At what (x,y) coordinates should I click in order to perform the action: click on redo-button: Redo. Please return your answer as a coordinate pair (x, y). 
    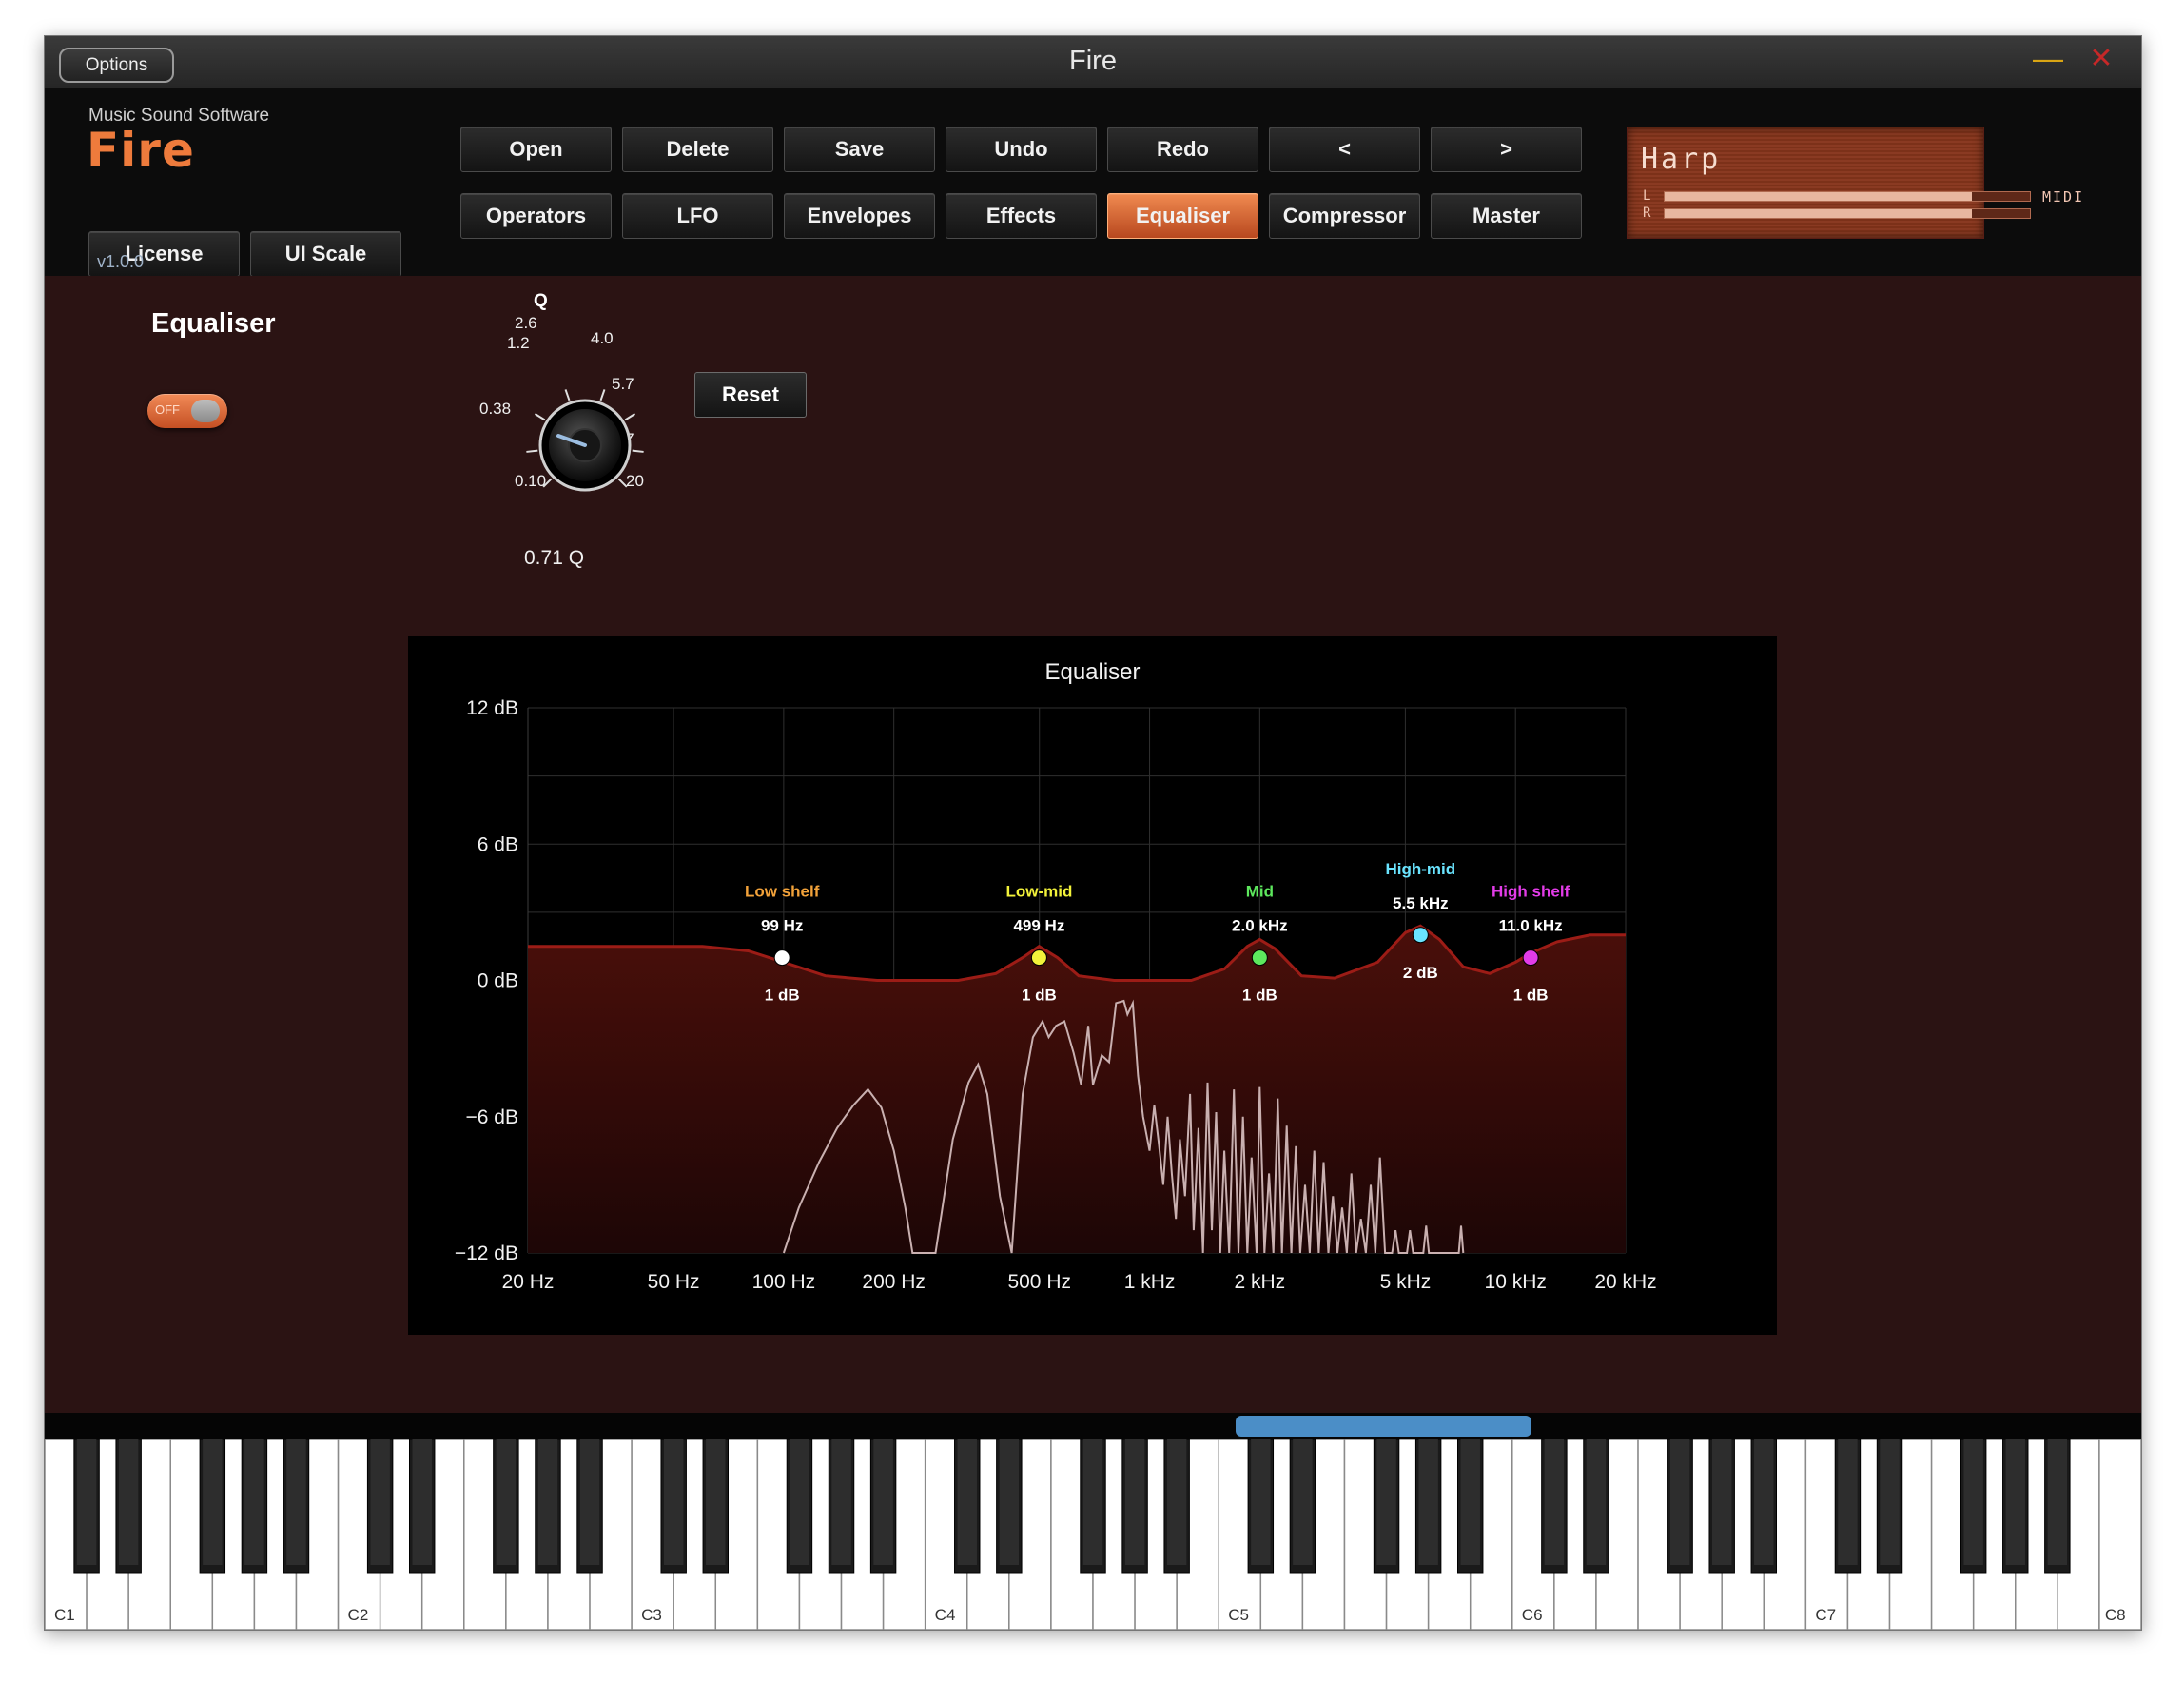
    Looking at the image, I should click on (1182, 149).